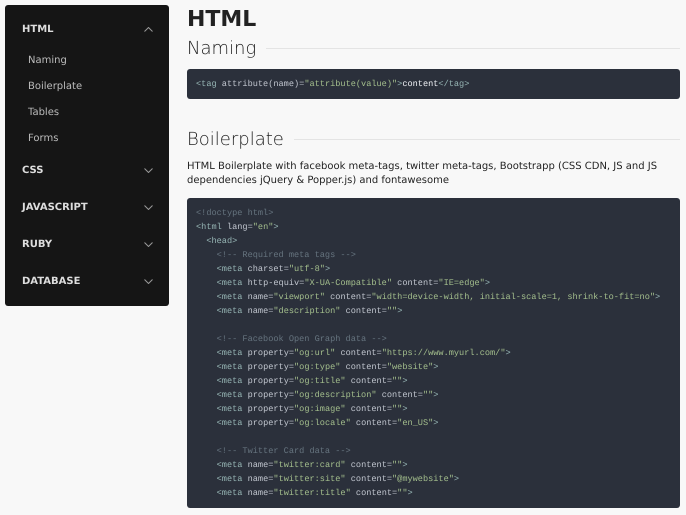 The width and height of the screenshot is (686, 515). I want to click on code-line: <html lang="en">, so click(237, 227).